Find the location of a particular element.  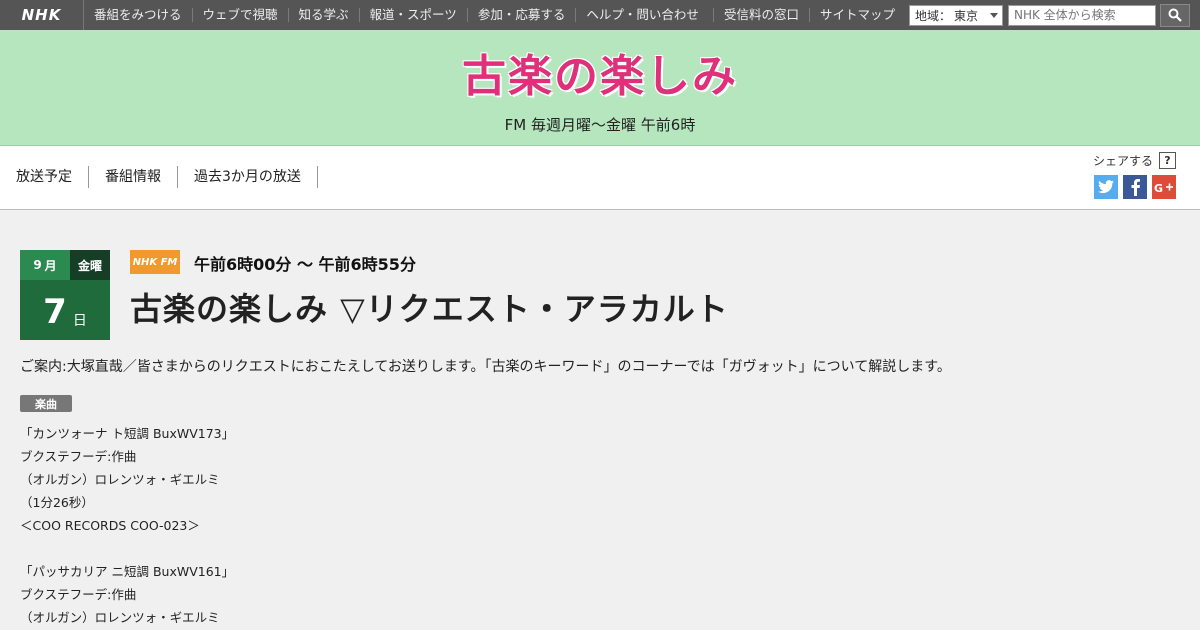

share-icons: G is located at coordinates (1131, 187).